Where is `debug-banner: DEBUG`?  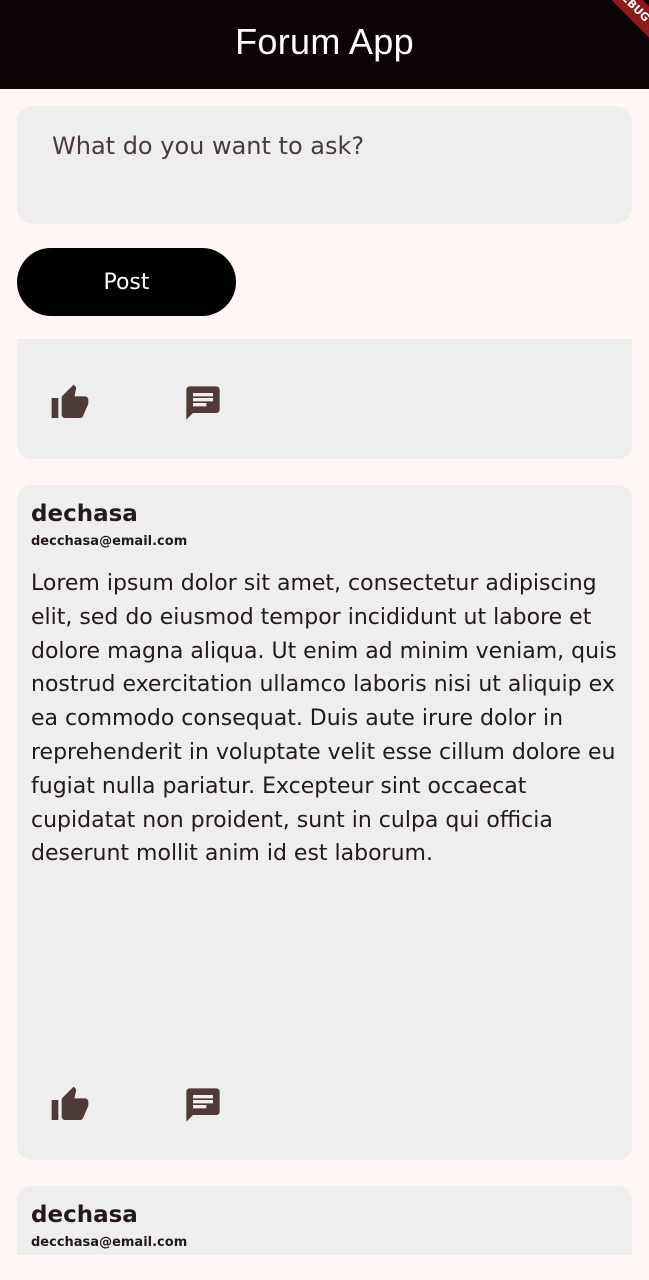
debug-banner: DEBUG is located at coordinates (617, 26).